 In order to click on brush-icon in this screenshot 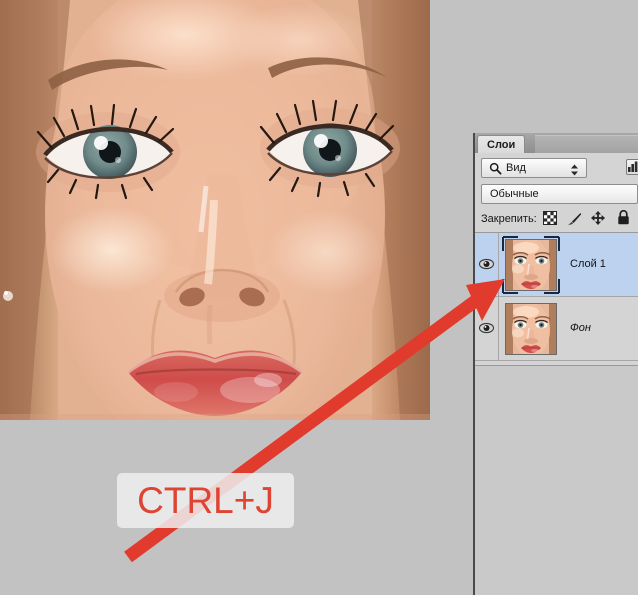, I will do `click(574, 221)`.